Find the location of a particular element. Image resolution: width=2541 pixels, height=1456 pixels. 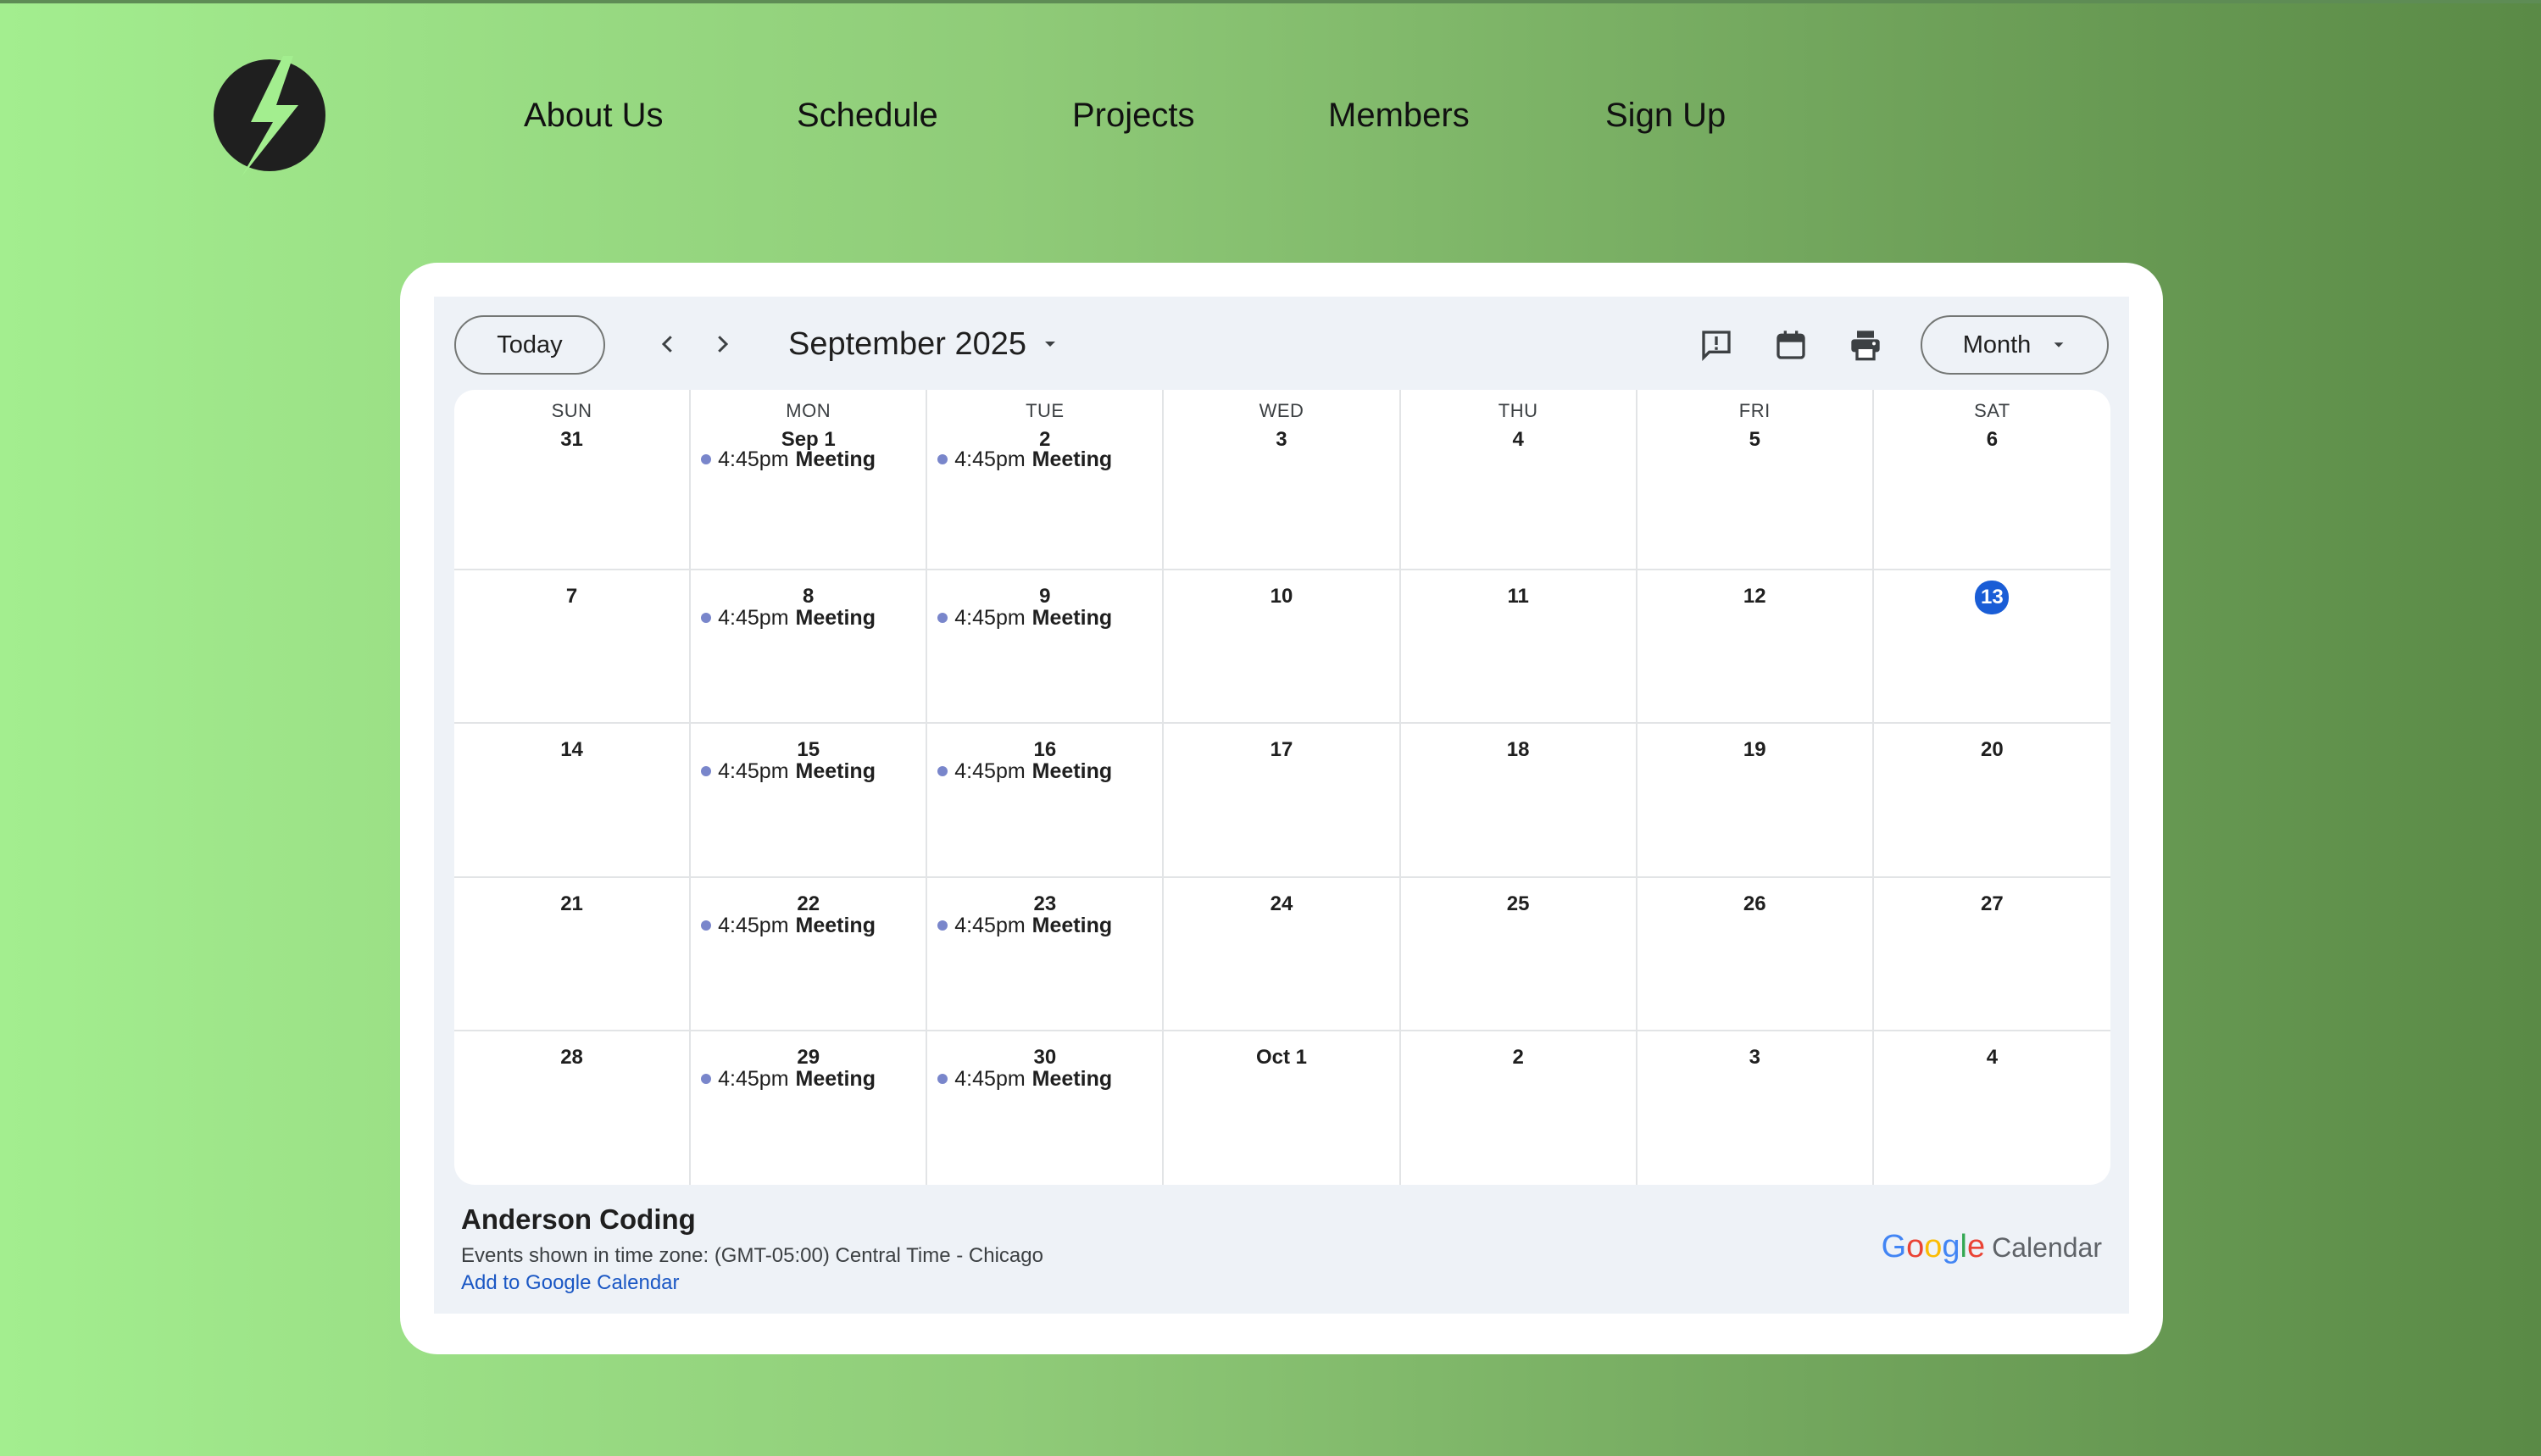

view-mode-dropdown: Month is located at coordinates (2015, 345).